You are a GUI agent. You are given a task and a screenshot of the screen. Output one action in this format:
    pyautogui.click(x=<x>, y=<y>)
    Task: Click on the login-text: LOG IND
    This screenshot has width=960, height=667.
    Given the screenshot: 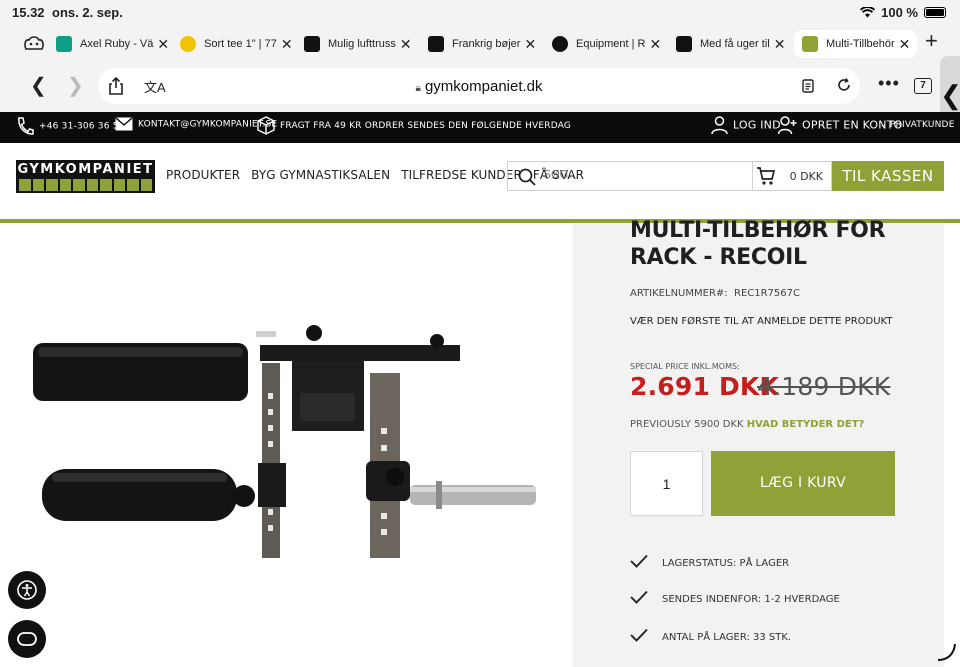 What is the action you would take?
    pyautogui.click(x=757, y=125)
    